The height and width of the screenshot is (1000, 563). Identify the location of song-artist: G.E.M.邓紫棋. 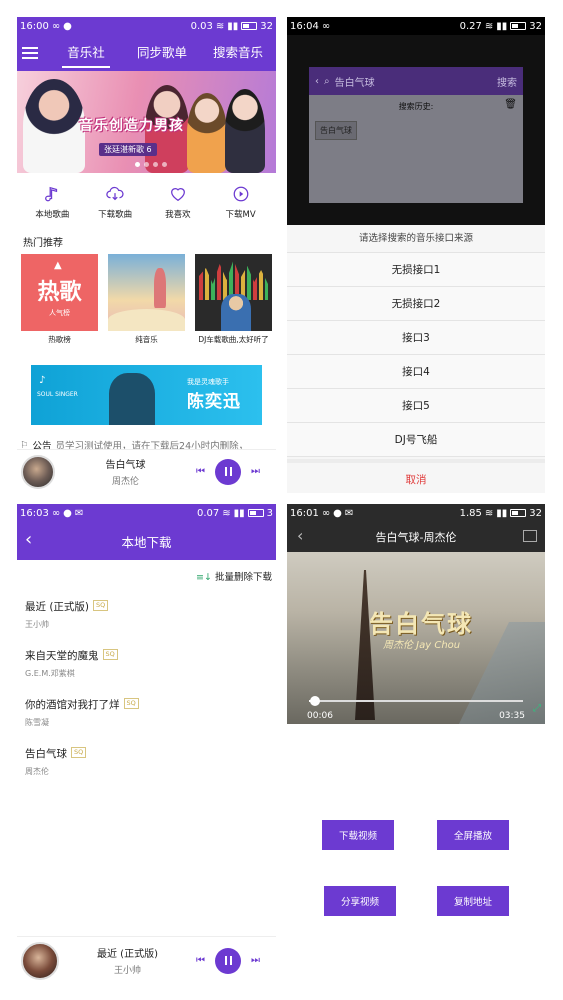
(50, 673).